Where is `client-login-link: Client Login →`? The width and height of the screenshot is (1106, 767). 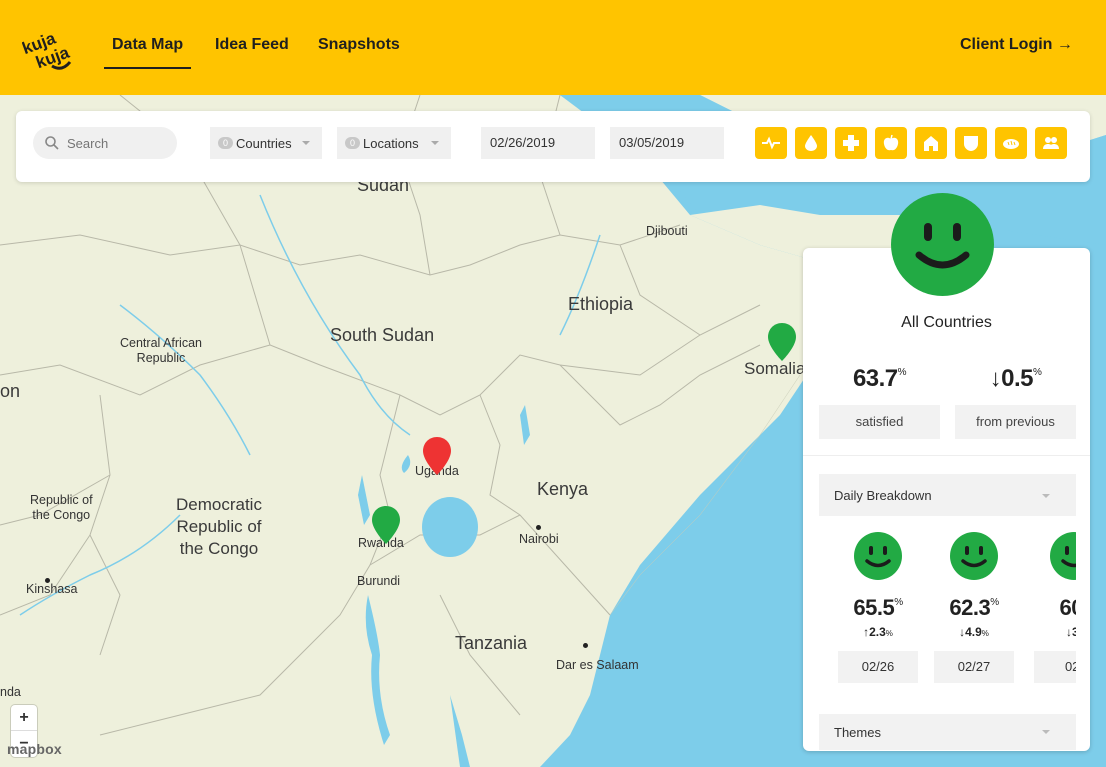 client-login-link: Client Login → is located at coordinates (1016, 45).